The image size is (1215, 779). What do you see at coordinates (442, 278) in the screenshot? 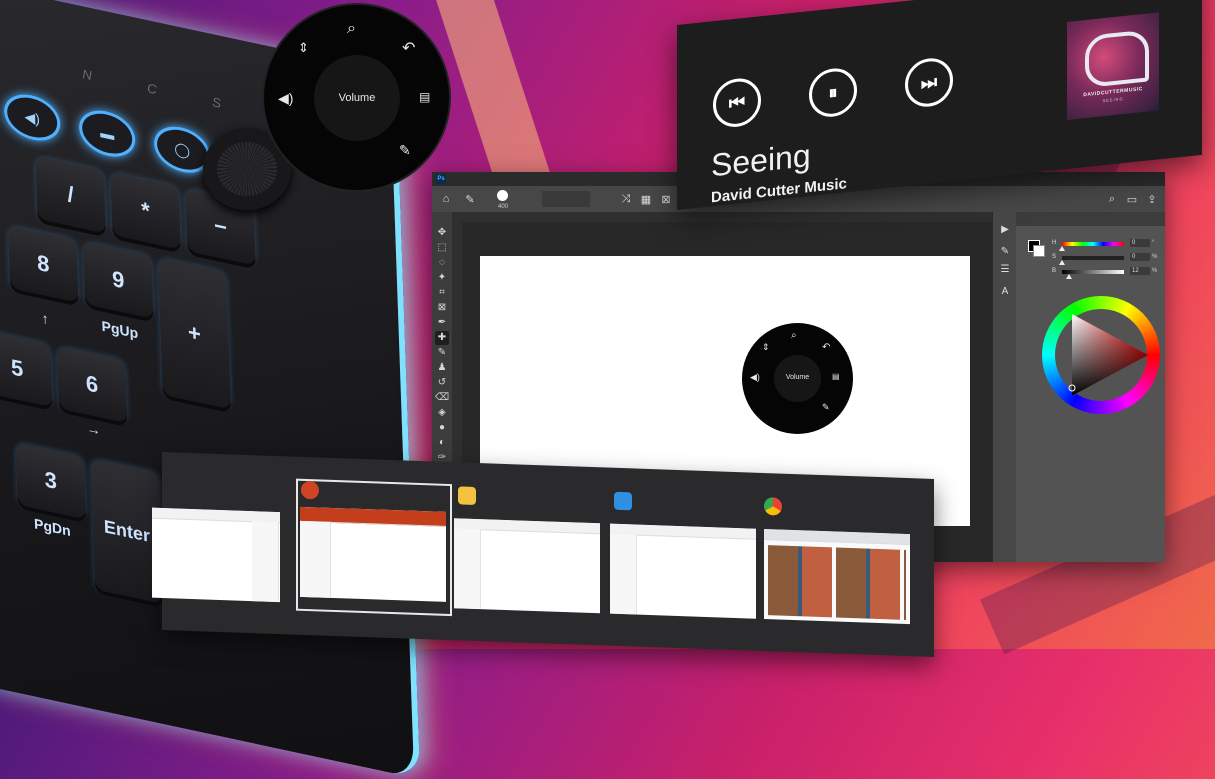
I see `magic-wand-icon: ✦` at bounding box center [442, 278].